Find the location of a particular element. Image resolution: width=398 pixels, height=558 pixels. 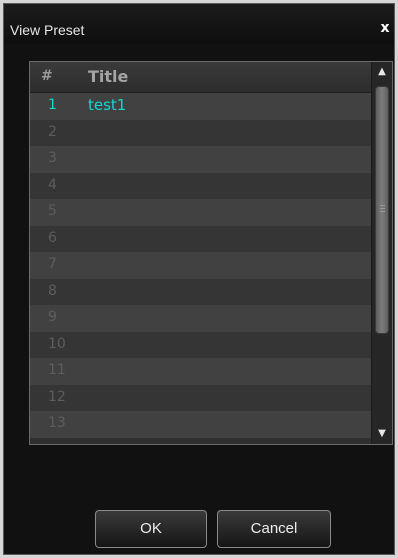

cancel-button: Cancel is located at coordinates (274, 529).